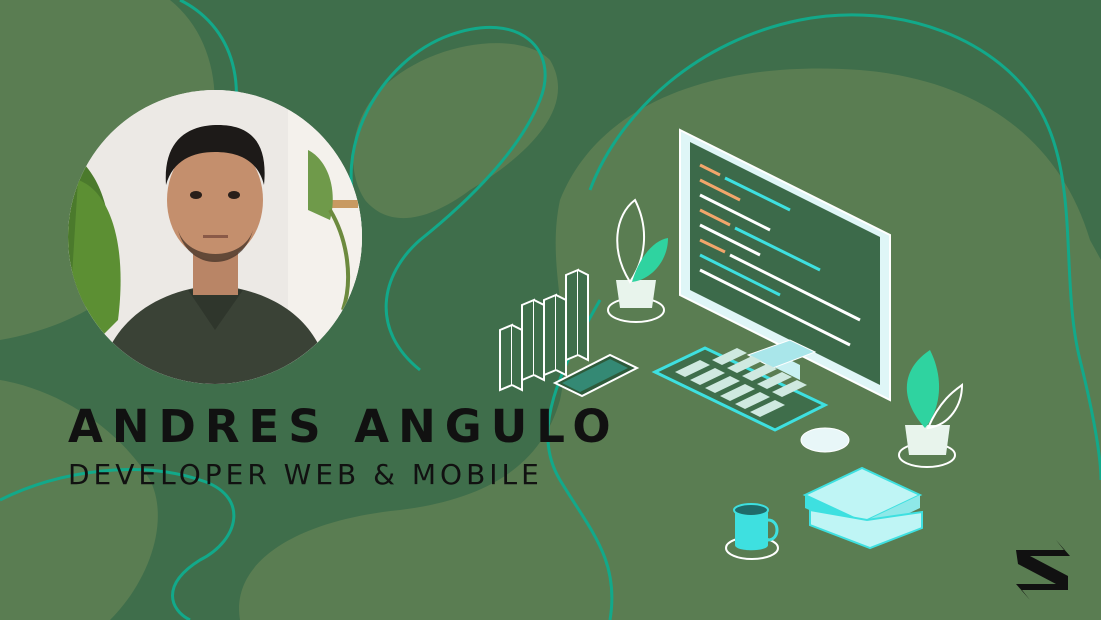 The image size is (1101, 620). Describe the element at coordinates (740, 389) in the screenshot. I see `keyboard-icon` at that location.